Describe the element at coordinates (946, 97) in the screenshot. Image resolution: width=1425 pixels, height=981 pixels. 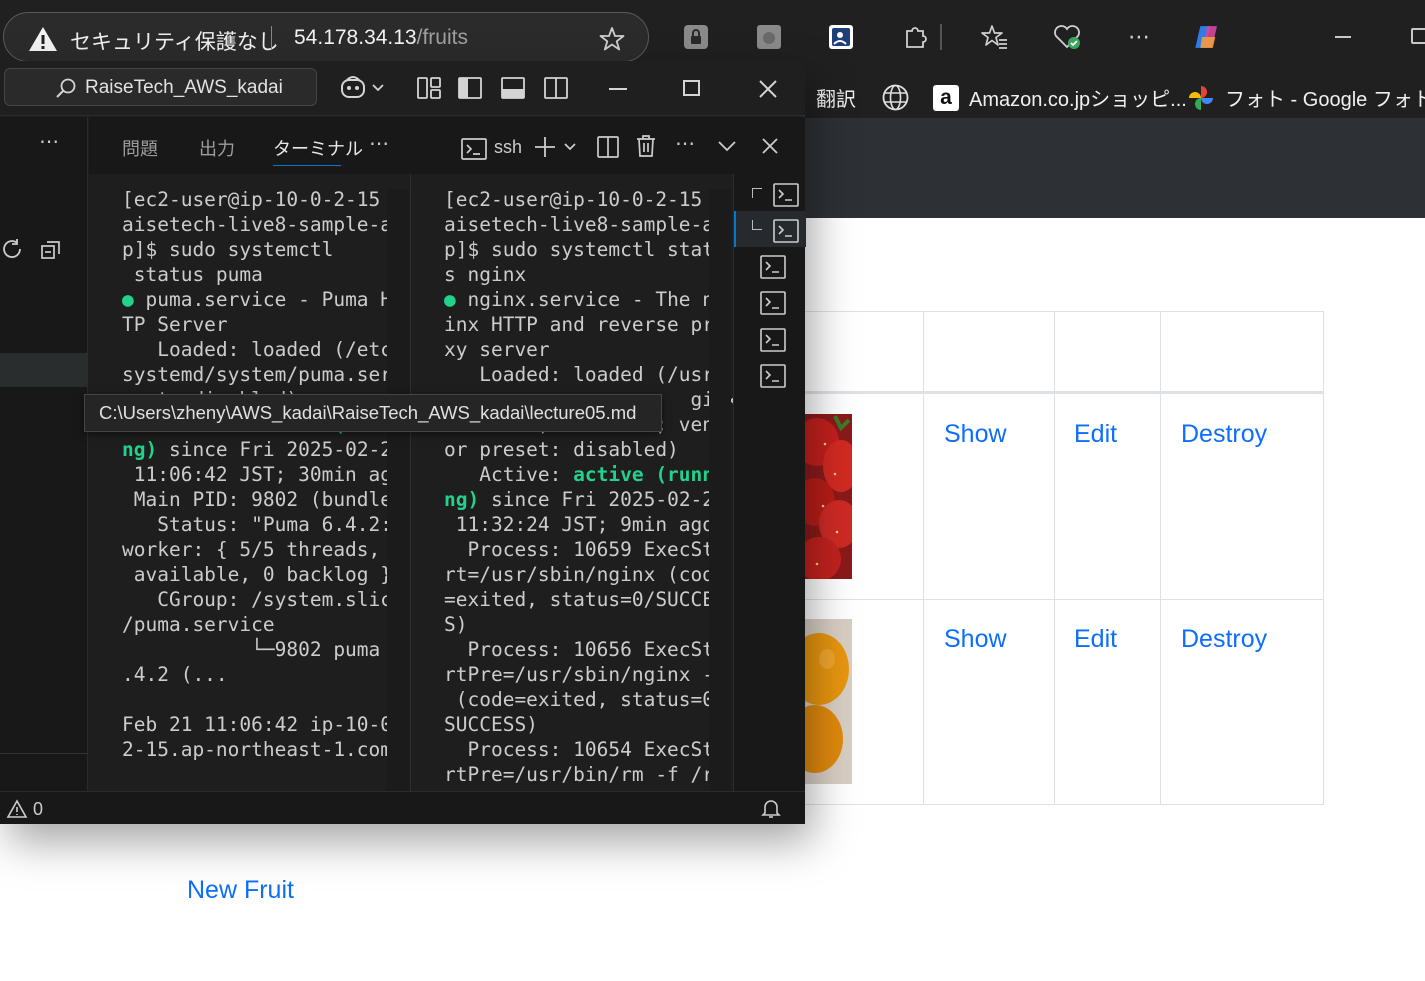
I see `amazon-icon: a` at that location.